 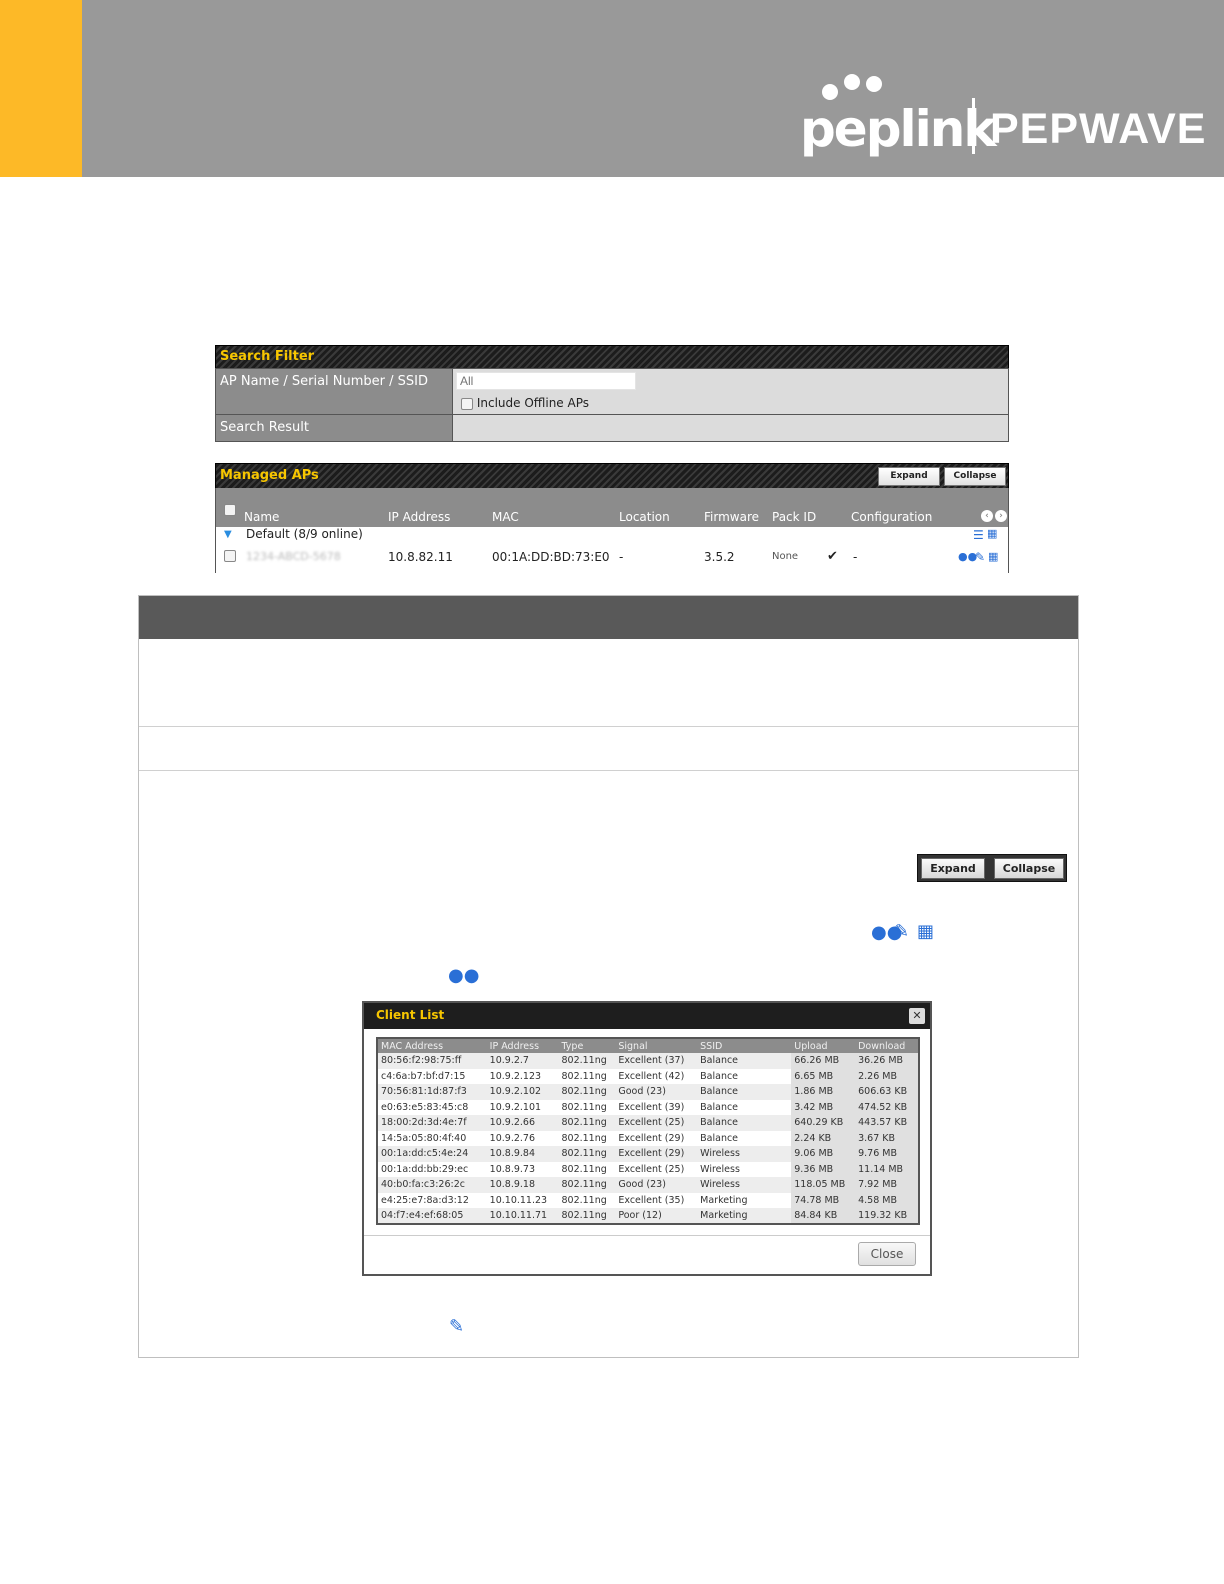 I want to click on client-cell: 10.8.9.84, so click(x=522, y=1154).